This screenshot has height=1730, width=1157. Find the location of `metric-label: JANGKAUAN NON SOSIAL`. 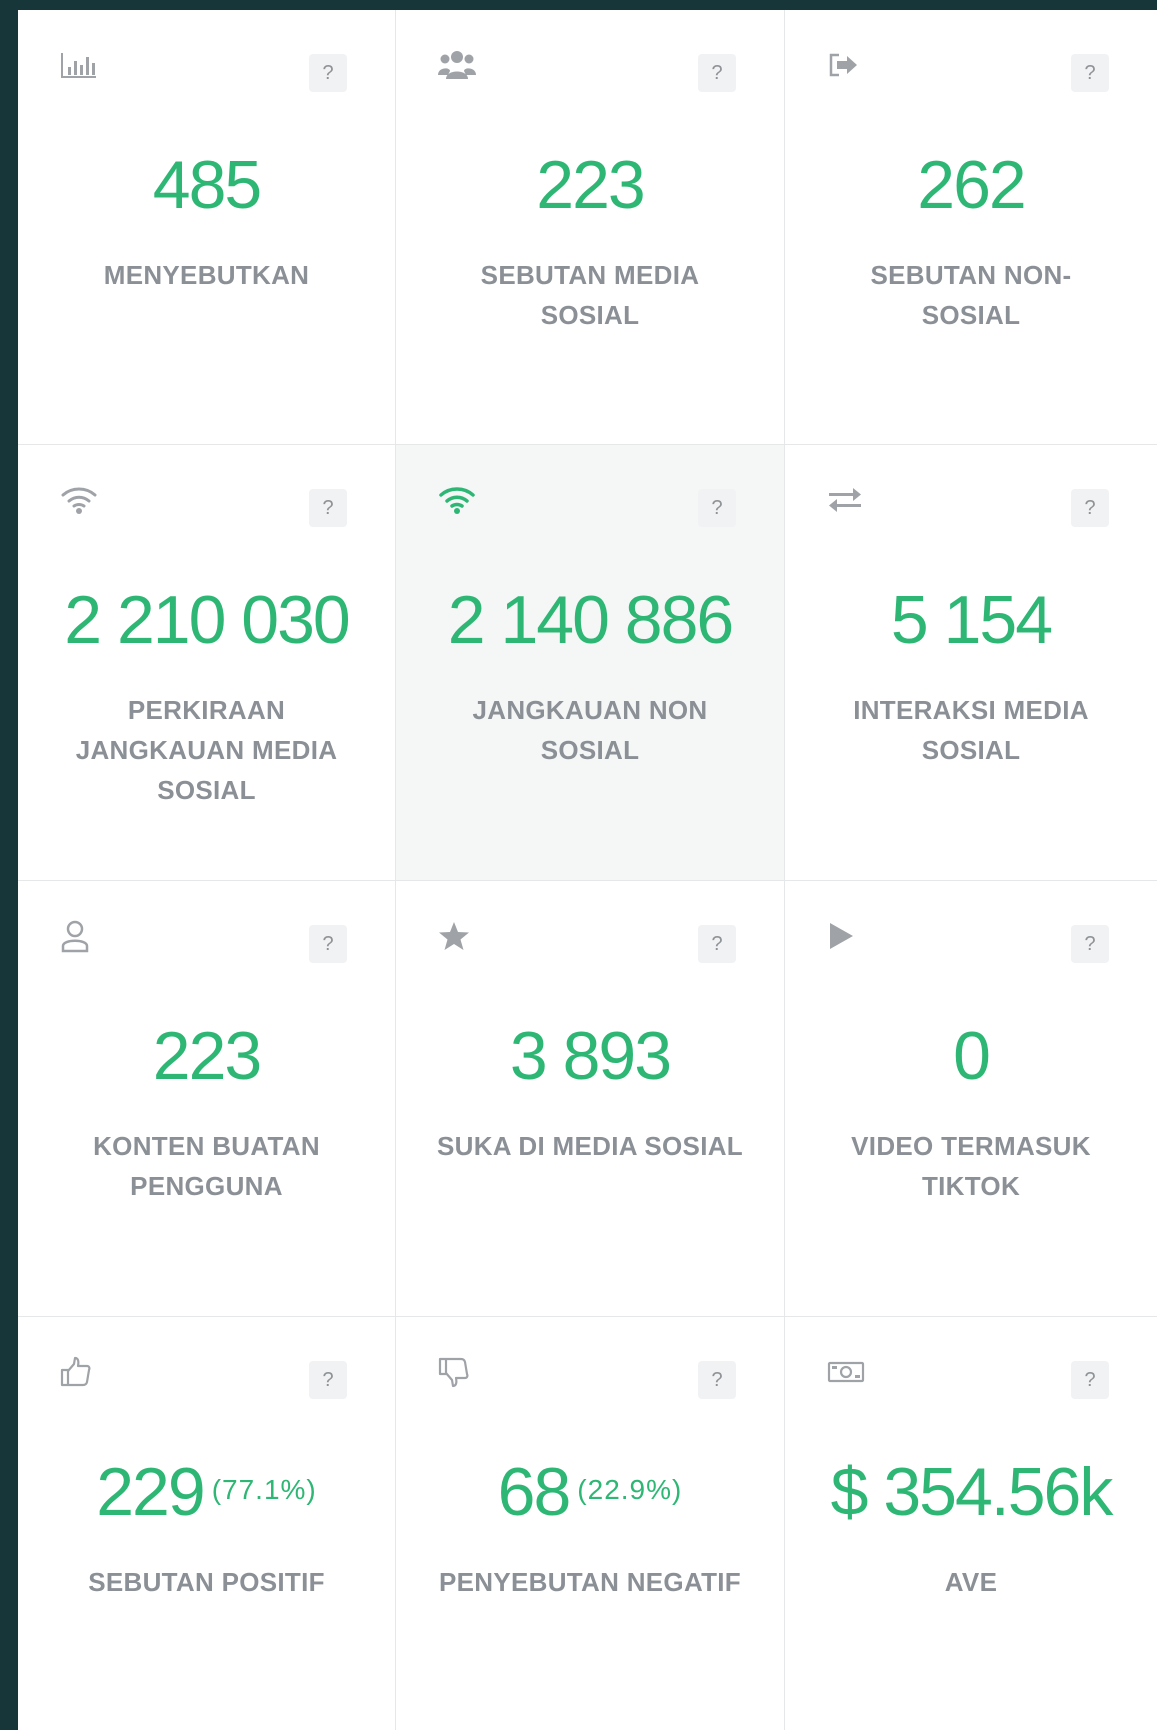

metric-label: JANGKAUAN NON SOSIAL is located at coordinates (590, 730).